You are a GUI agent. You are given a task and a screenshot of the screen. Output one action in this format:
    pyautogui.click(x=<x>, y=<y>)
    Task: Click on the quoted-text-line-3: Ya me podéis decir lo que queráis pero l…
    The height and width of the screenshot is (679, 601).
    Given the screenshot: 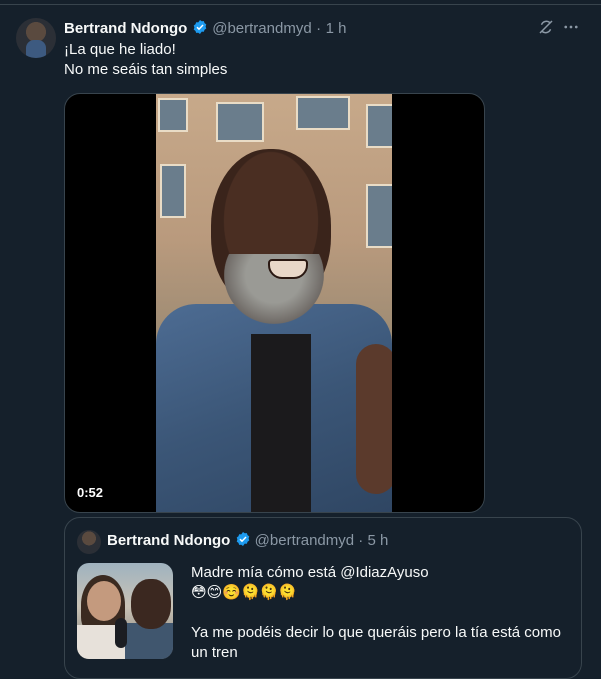 What is the action you would take?
    pyautogui.click(x=376, y=642)
    